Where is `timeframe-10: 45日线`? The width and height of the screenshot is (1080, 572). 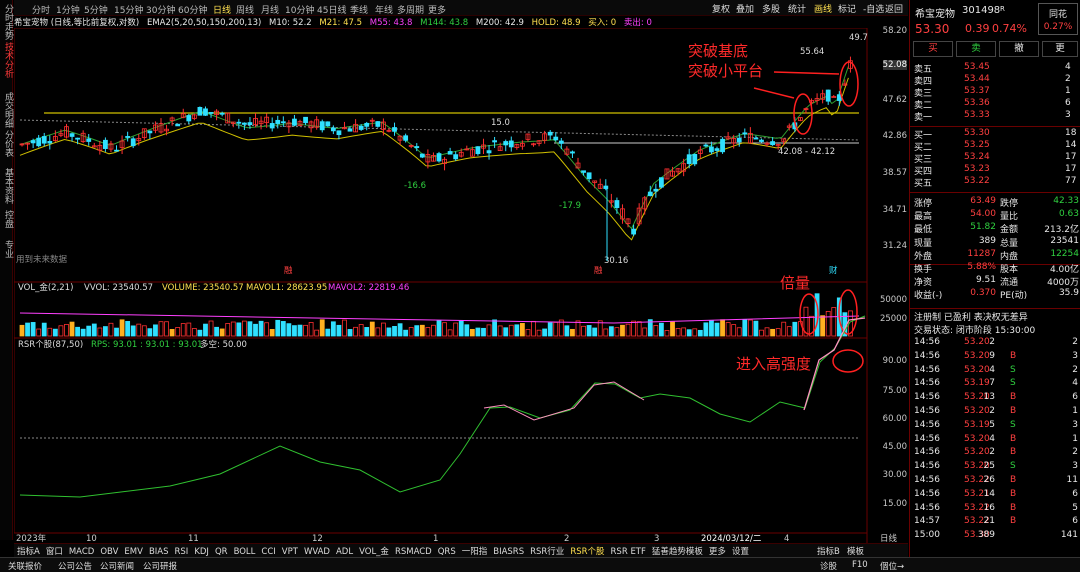 timeframe-10: 45日线 is located at coordinates (331, 9).